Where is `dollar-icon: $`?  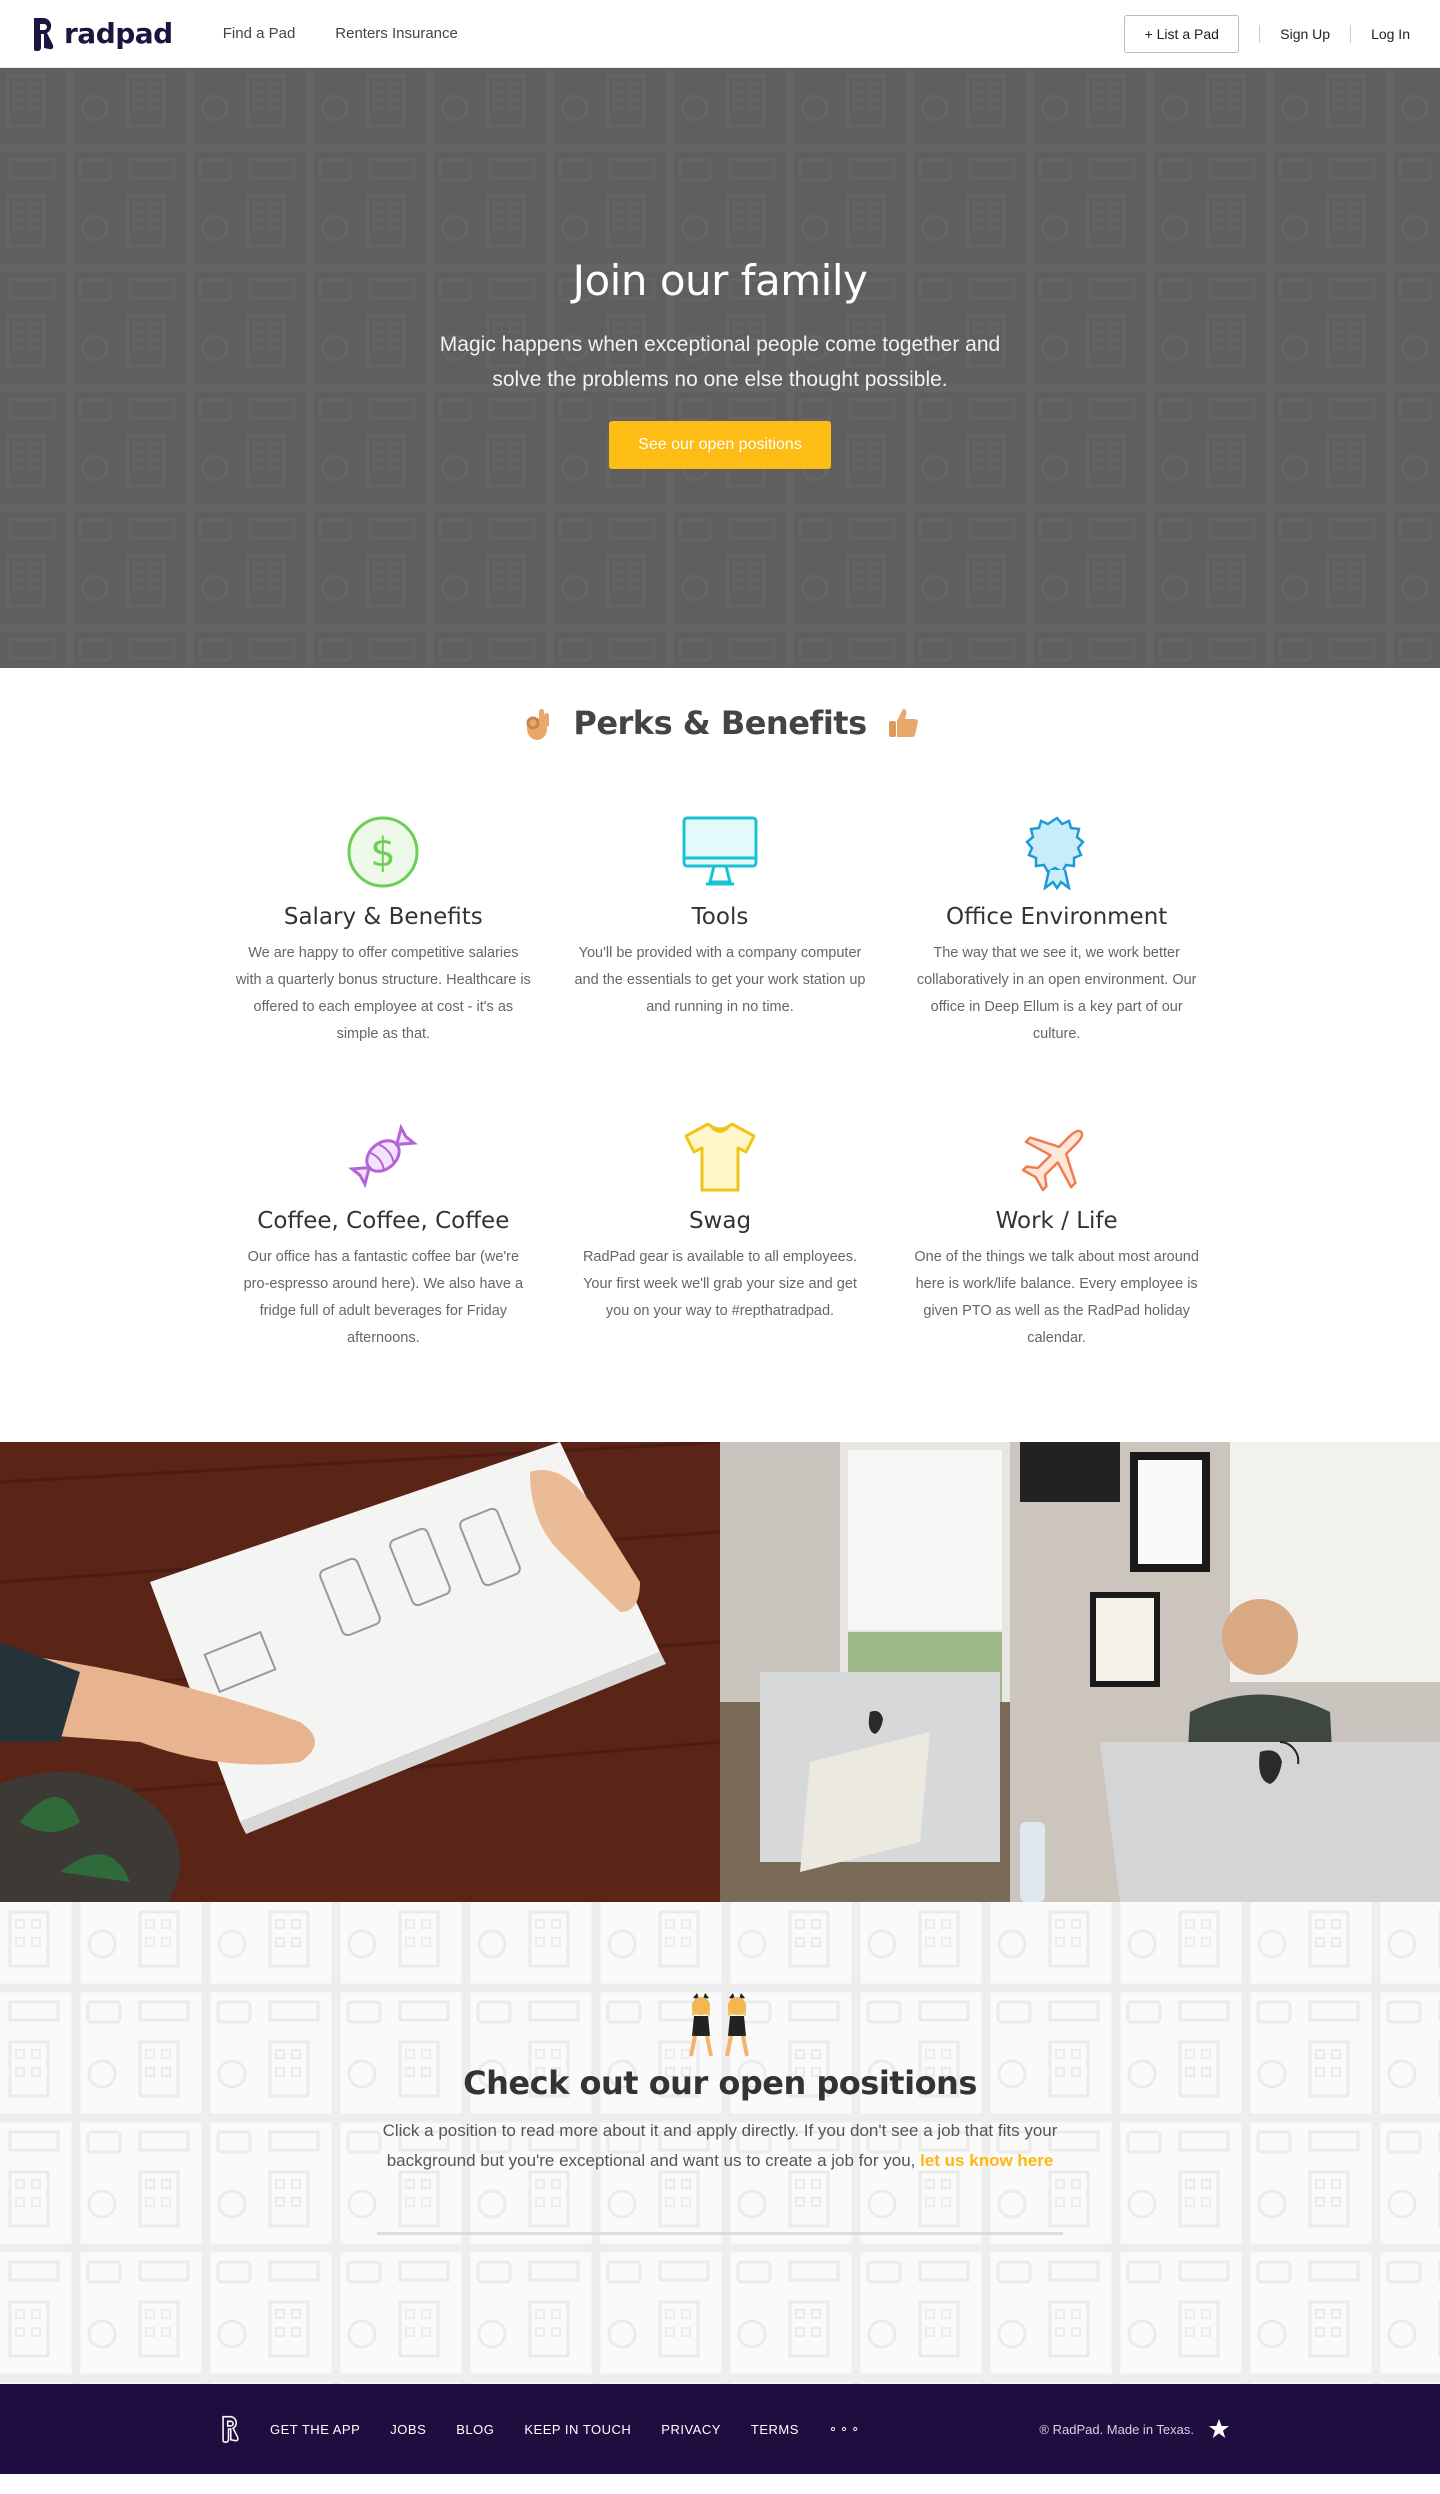 dollar-icon: $ is located at coordinates (383, 852).